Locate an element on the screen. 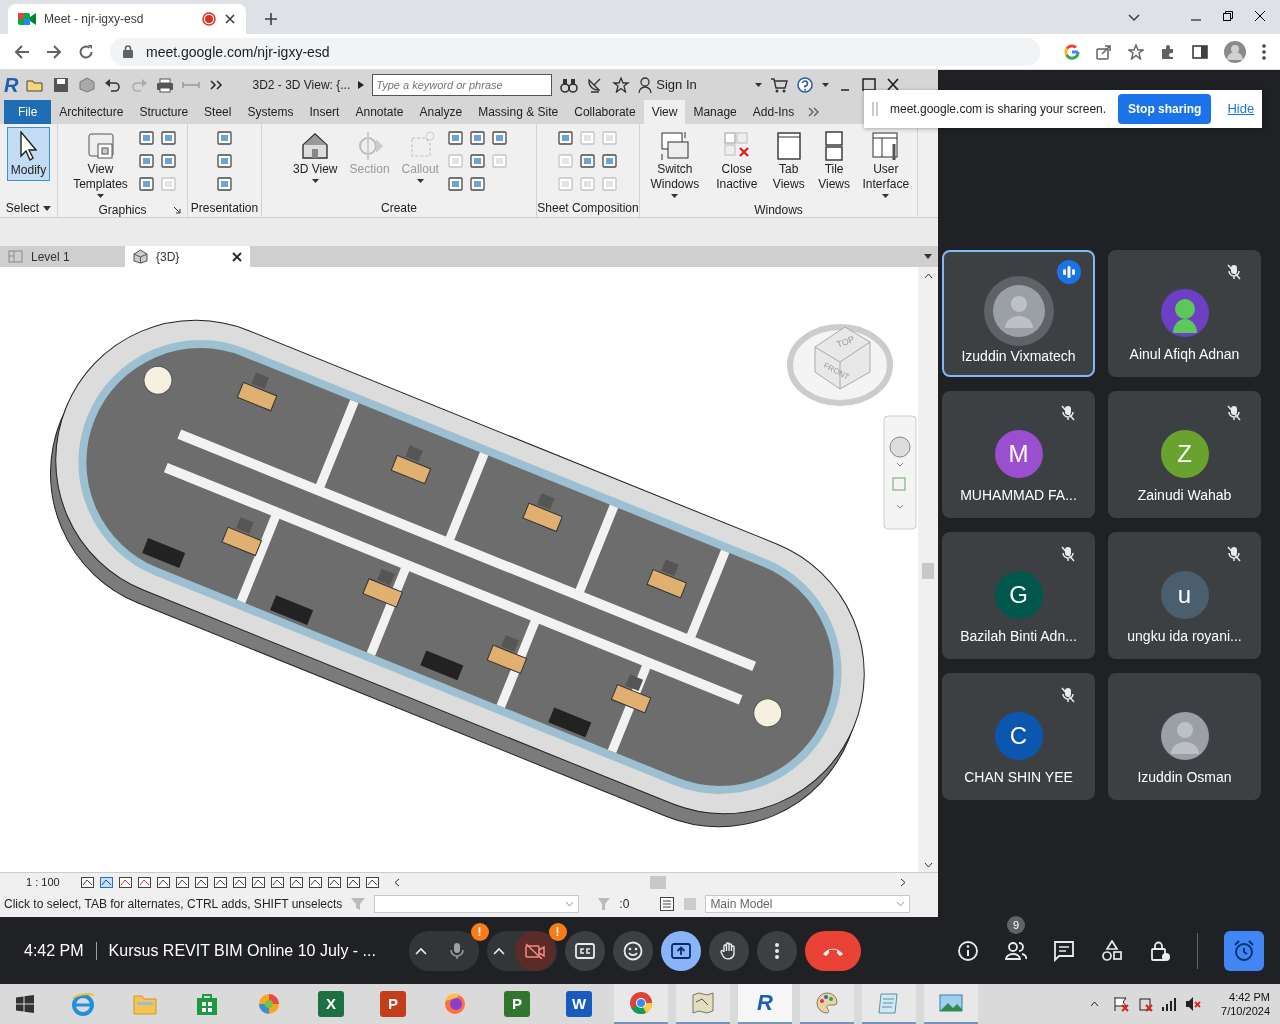 The height and width of the screenshot is (1024, 1280). google-icon is located at coordinates (1072, 51).